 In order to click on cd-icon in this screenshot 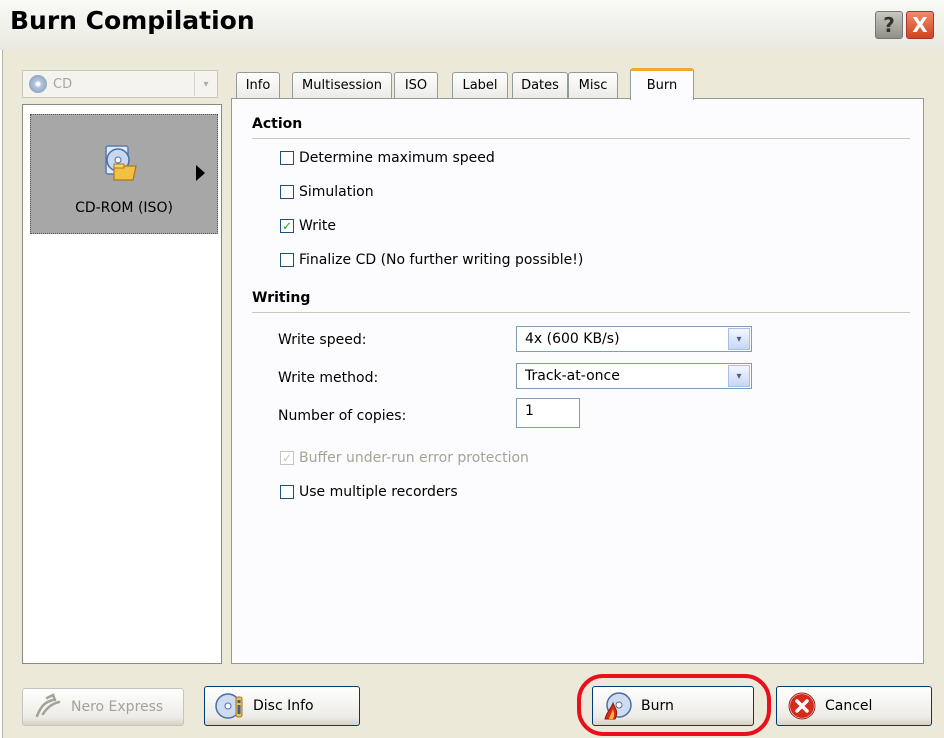, I will do `click(38, 84)`.